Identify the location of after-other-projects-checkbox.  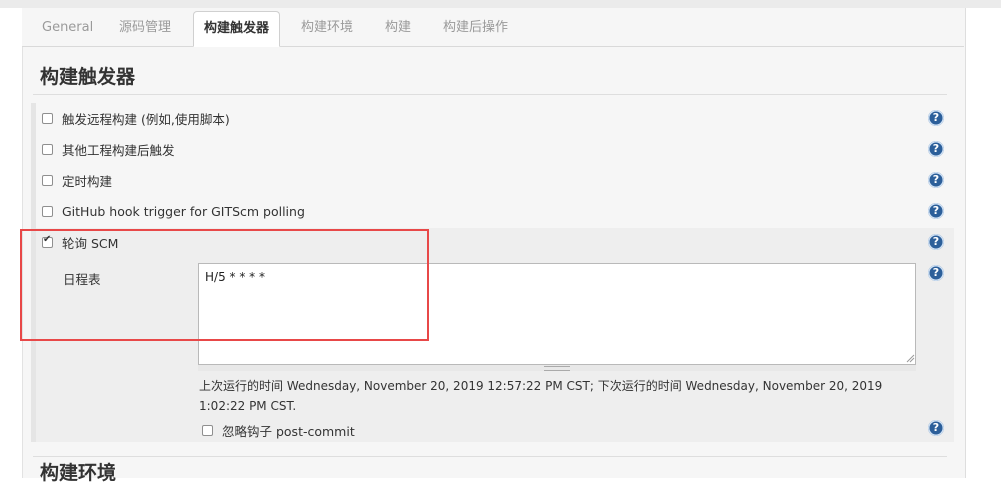
(47, 149).